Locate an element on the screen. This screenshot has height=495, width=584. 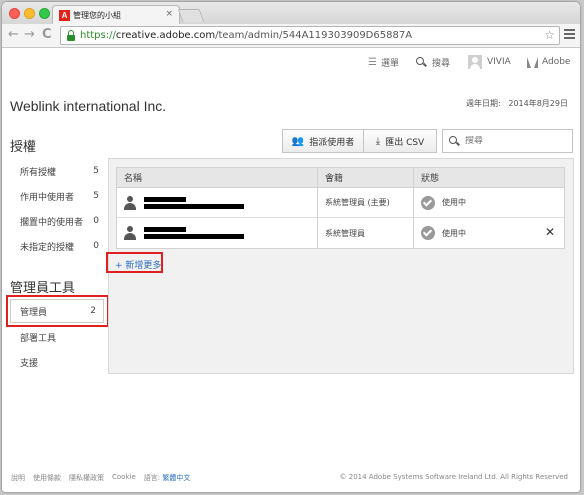
licenses-section-title: 授權 is located at coordinates (23, 147).